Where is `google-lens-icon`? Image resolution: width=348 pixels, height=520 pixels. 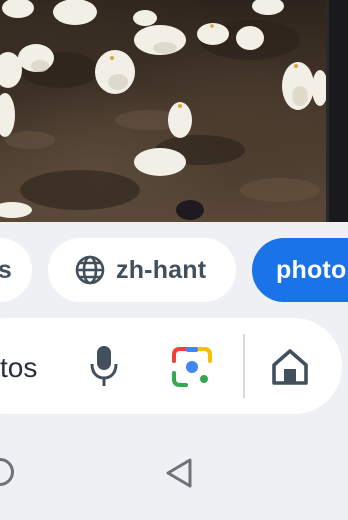
google-lens-icon is located at coordinates (192, 367).